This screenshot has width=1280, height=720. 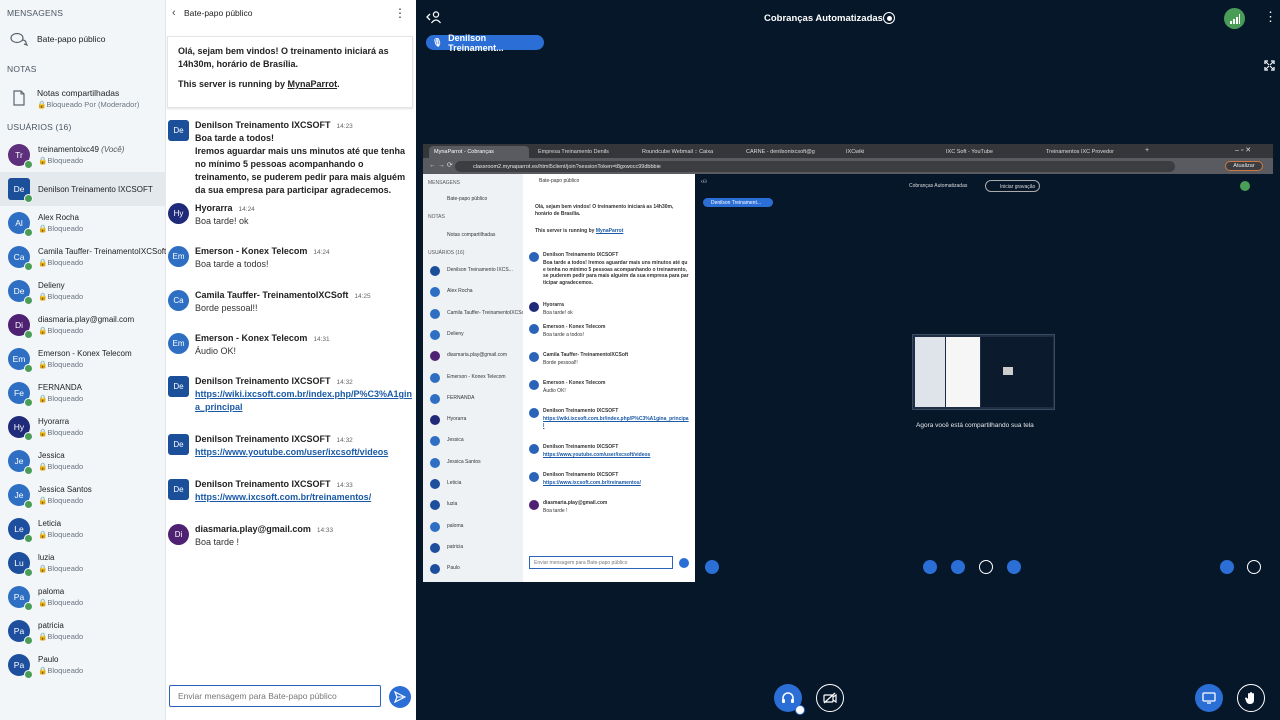 I want to click on user-item: Fe FERNANDA 🔒Bloqueado, so click(x=83, y=393).